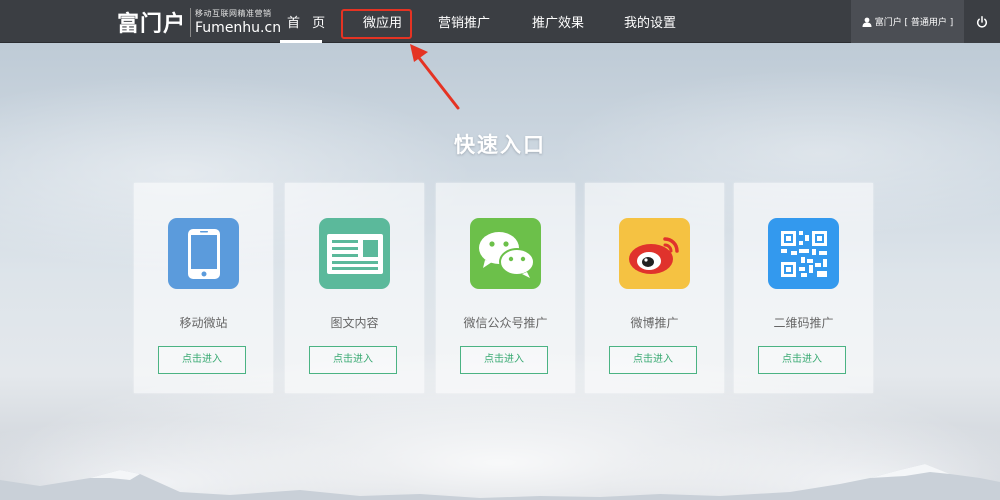  I want to click on card-label: 微博推广, so click(654, 323).